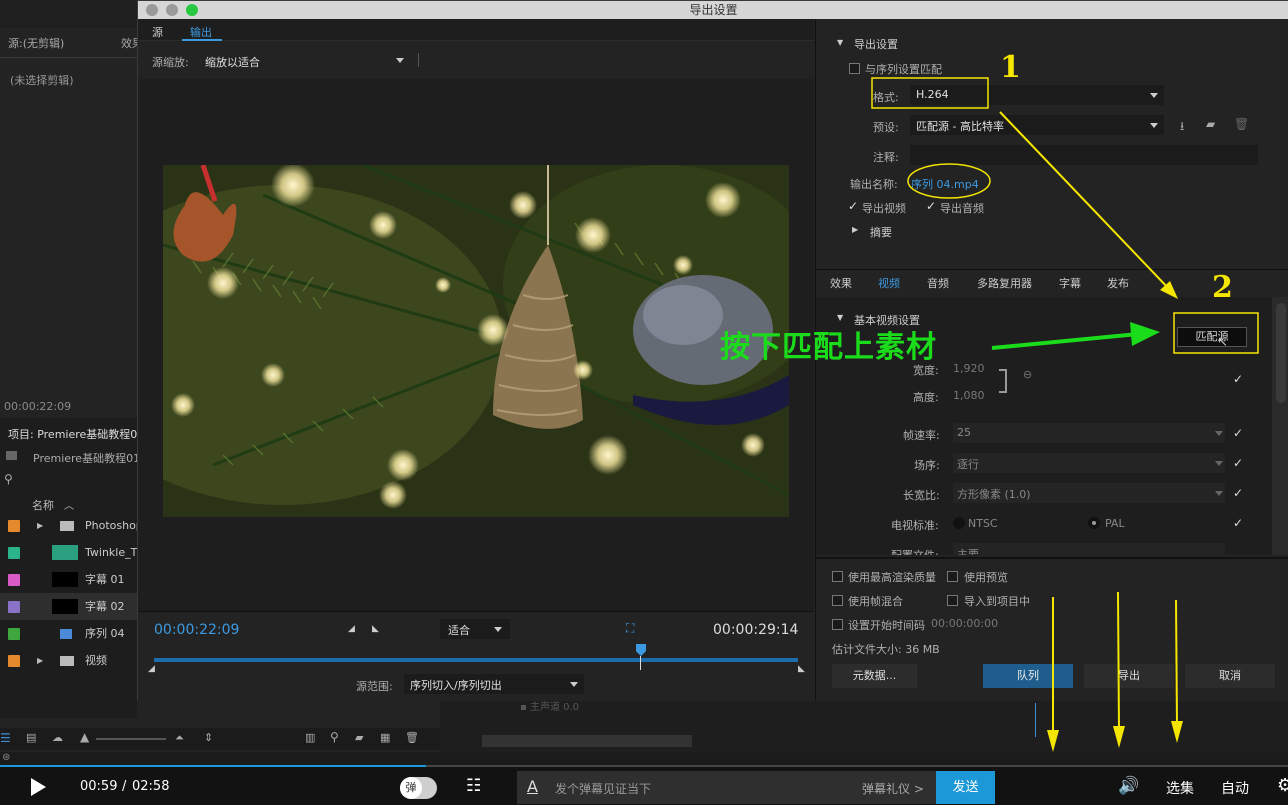  I want to click on play-icon, so click(38, 787).